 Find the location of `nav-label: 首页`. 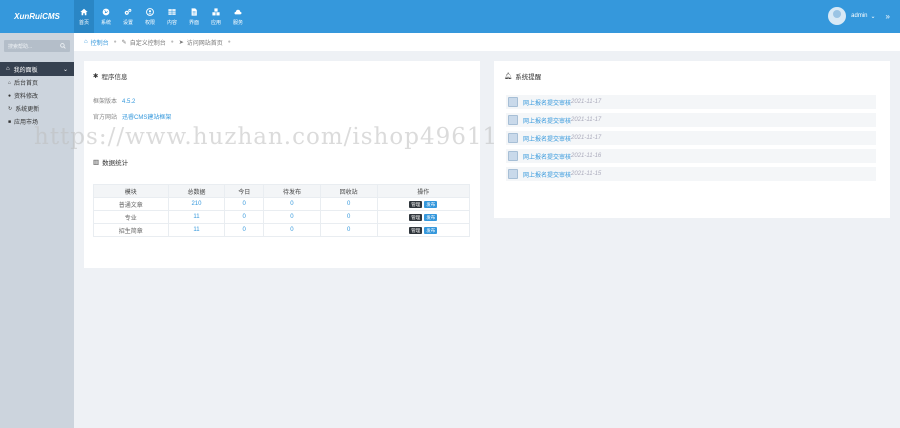

nav-label: 首页 is located at coordinates (83, 22).